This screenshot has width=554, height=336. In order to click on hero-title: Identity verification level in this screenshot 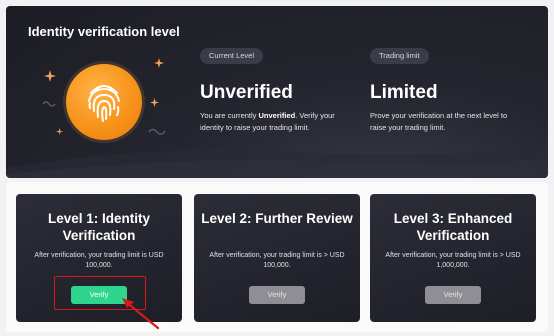, I will do `click(104, 31)`.